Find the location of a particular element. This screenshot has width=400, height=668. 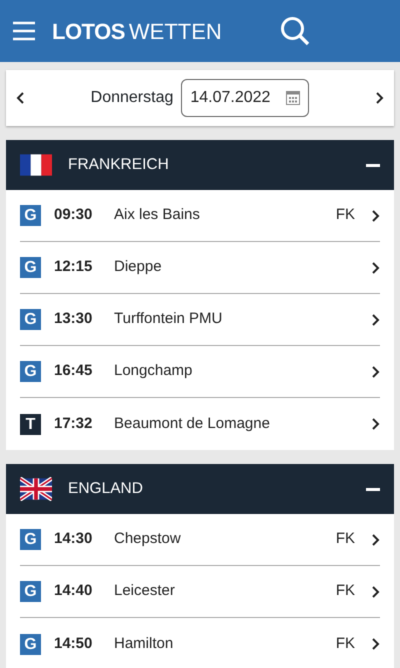

race-row: G 16:45 Longchamp is located at coordinates (200, 372).